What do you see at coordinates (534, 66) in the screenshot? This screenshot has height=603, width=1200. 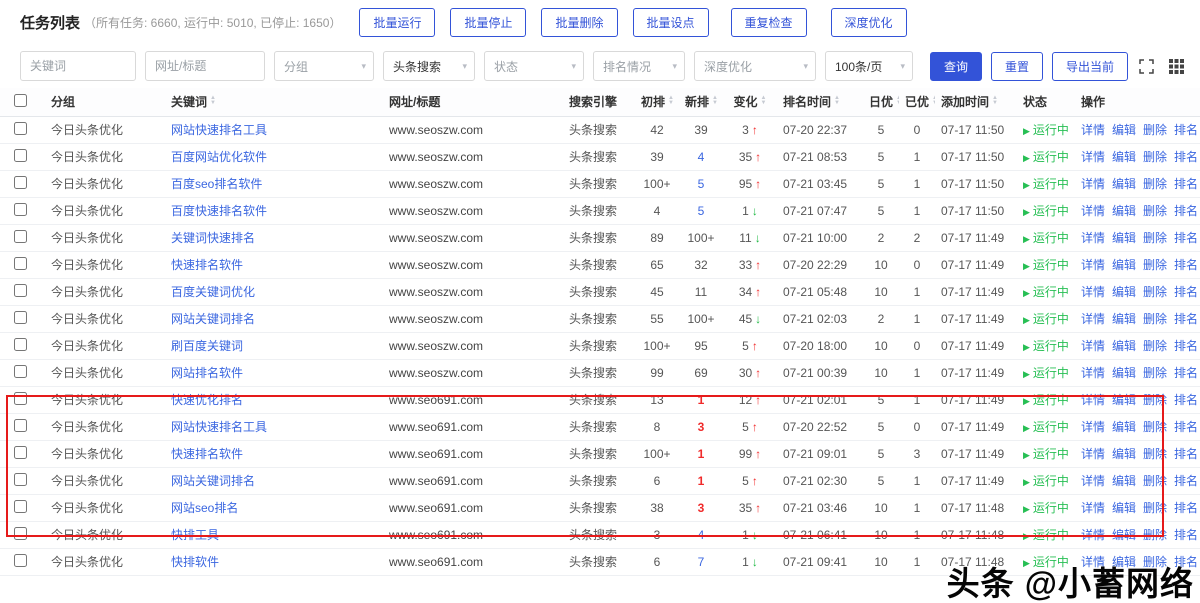 I see `status-select: 状态 ▾` at bounding box center [534, 66].